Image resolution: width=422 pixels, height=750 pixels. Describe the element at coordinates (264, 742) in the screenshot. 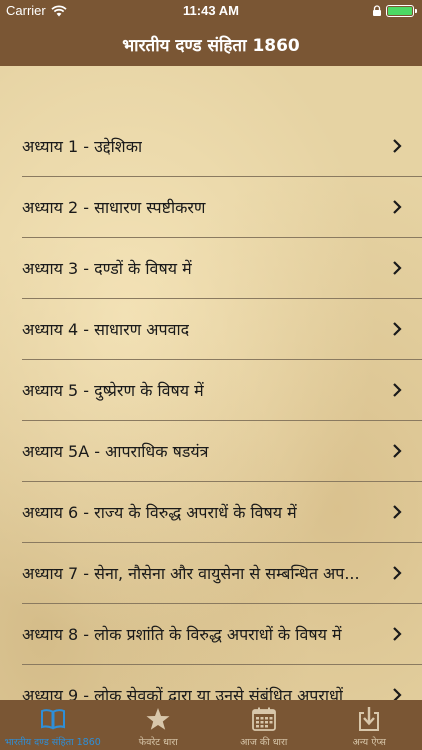

I see `tab-label: आज की धारा` at that location.